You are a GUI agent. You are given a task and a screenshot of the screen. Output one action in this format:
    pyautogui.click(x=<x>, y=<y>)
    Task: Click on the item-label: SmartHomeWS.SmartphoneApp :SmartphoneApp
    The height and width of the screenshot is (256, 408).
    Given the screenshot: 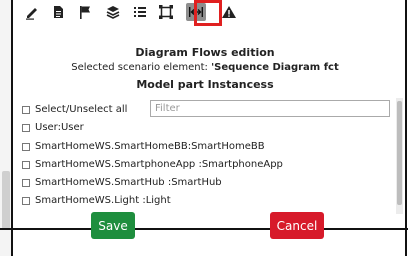 What is the action you would take?
    pyautogui.click(x=159, y=164)
    